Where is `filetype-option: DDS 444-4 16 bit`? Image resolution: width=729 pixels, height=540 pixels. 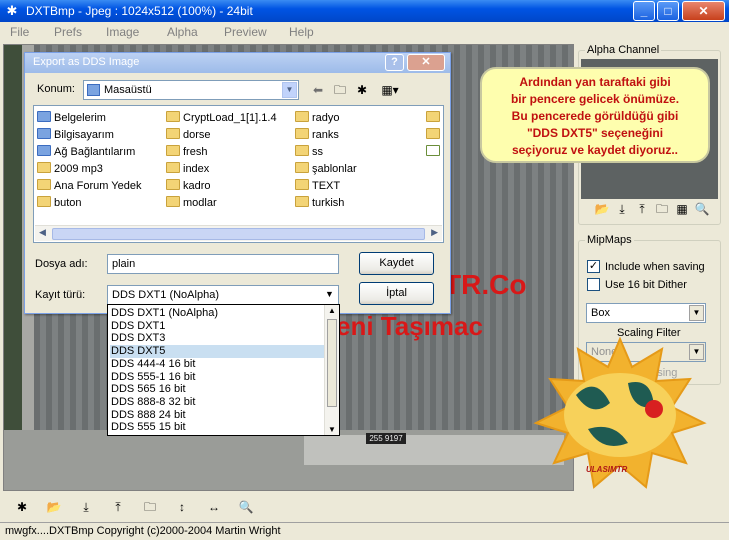 filetype-option: DDS 444-4 16 bit is located at coordinates (217, 364).